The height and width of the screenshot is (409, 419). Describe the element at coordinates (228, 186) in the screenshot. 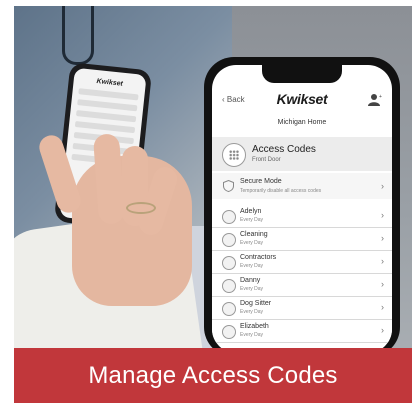

I see `shield-icon` at that location.